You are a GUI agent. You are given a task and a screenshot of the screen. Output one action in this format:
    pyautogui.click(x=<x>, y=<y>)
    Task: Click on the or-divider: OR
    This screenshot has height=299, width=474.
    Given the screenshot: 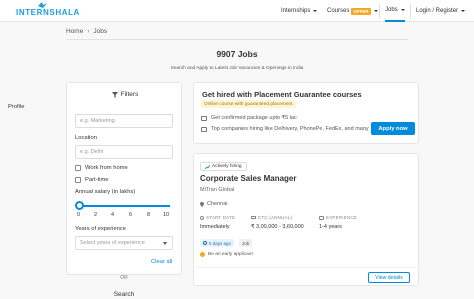 What is the action you would take?
    pyautogui.click(x=124, y=278)
    